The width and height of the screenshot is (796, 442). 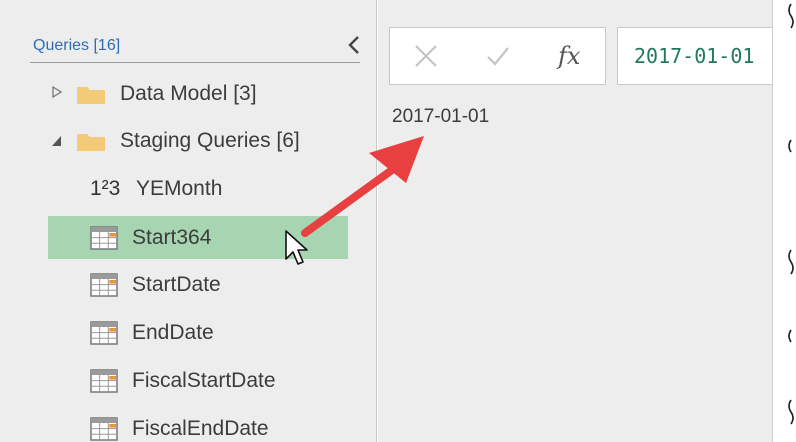 What do you see at coordinates (784, 221) in the screenshot?
I see `right-edge-panel` at bounding box center [784, 221].